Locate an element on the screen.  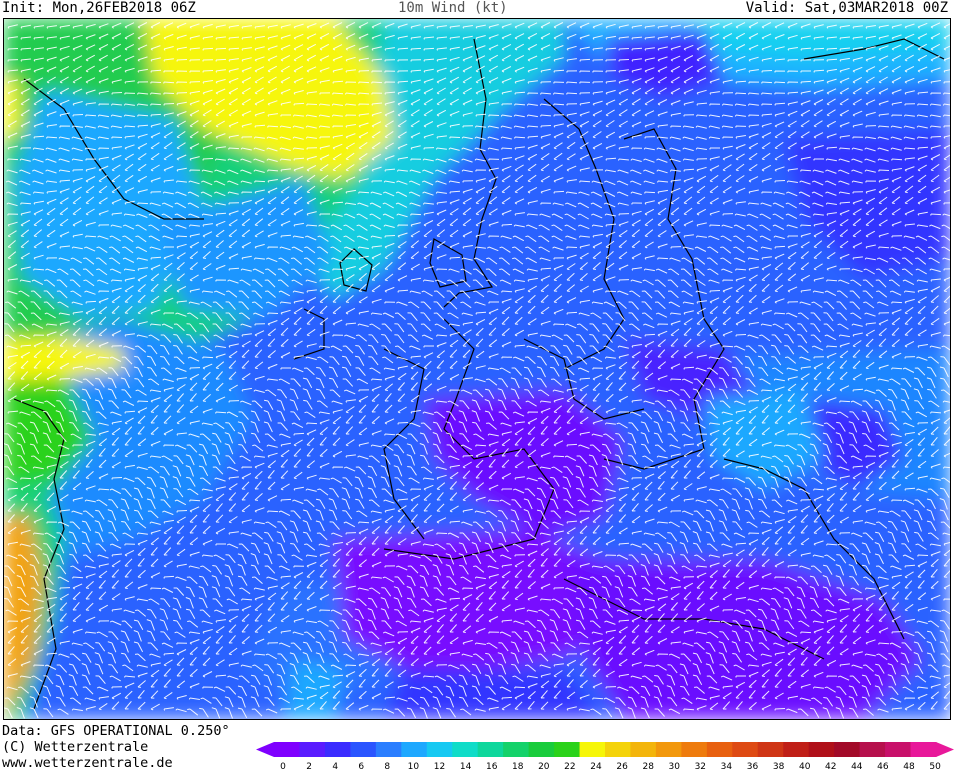
legend-tick-label: 48 is located at coordinates (909, 766).